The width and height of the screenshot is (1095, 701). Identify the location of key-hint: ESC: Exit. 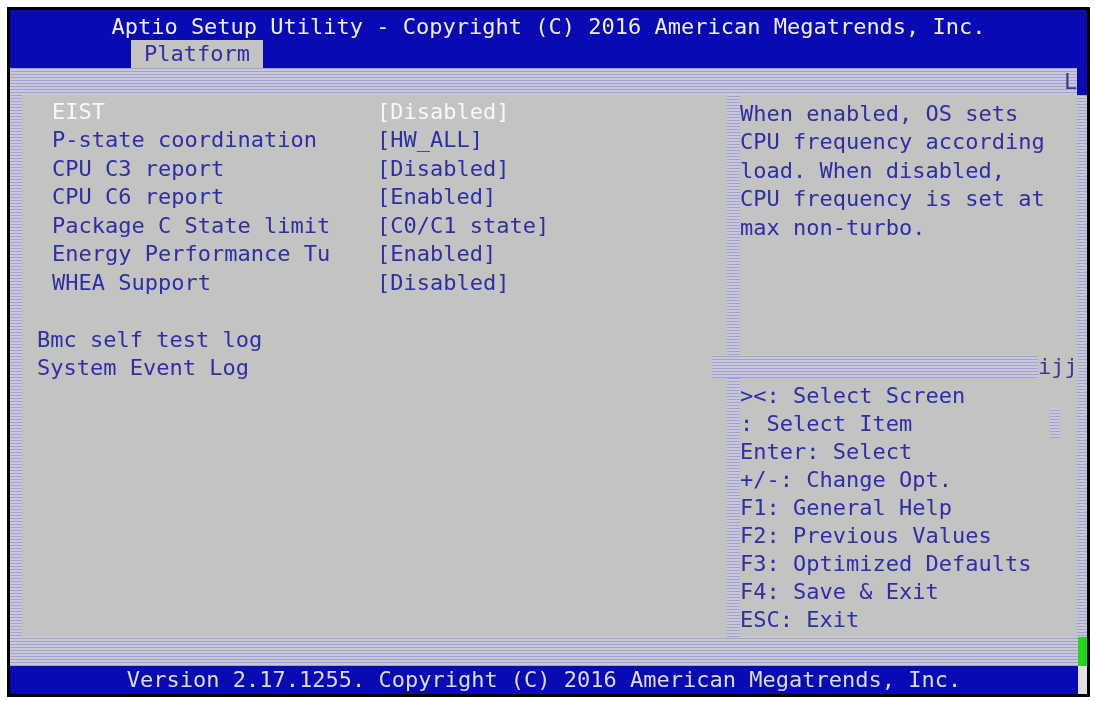
(800, 619).